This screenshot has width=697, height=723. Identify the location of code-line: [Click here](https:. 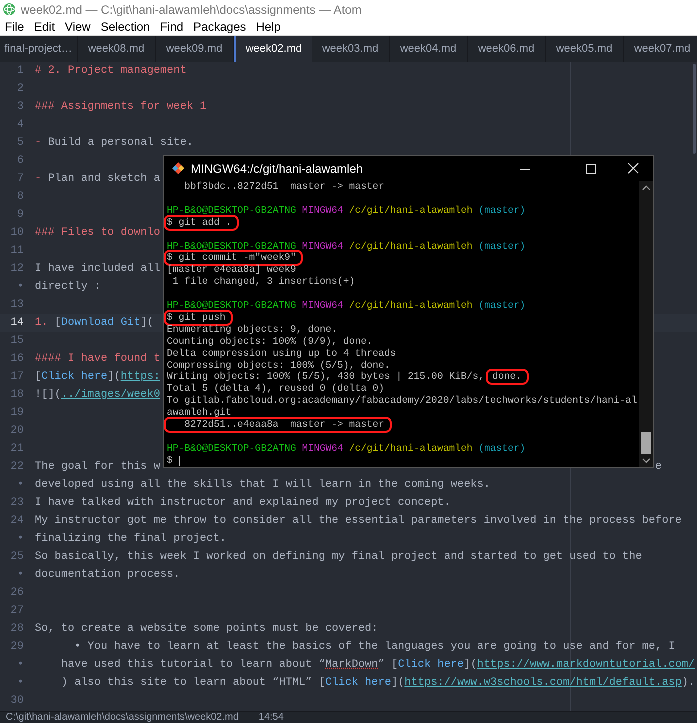
(97, 377).